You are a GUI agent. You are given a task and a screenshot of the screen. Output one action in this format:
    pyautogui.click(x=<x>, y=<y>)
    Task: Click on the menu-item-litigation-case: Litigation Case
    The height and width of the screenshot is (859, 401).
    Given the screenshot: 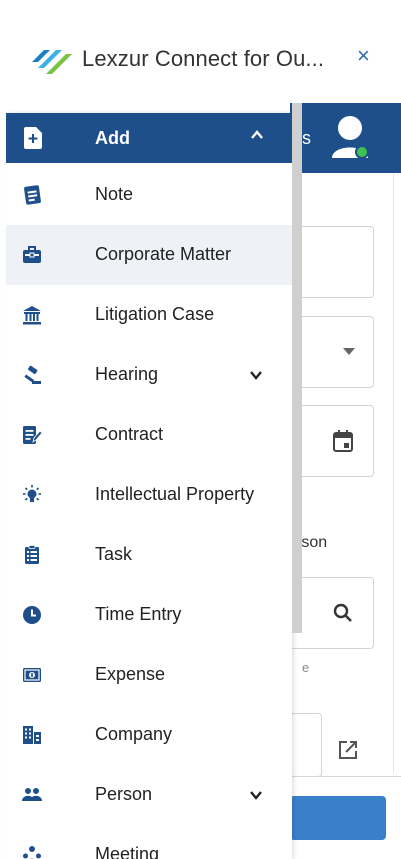 What is the action you would take?
    pyautogui.click(x=149, y=315)
    